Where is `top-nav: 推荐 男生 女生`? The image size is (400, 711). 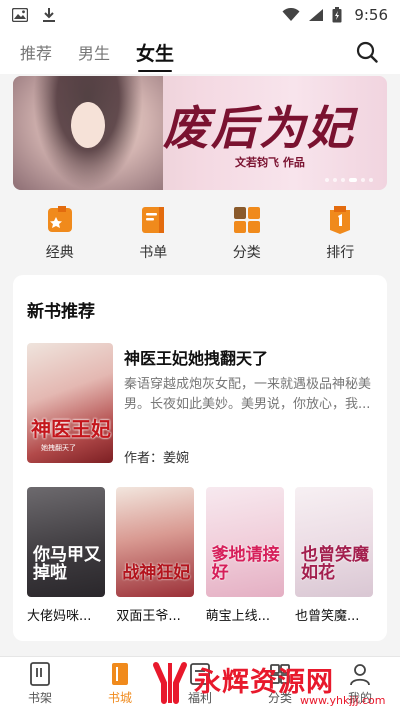 top-nav: 推荐 男生 女生 is located at coordinates (200, 52).